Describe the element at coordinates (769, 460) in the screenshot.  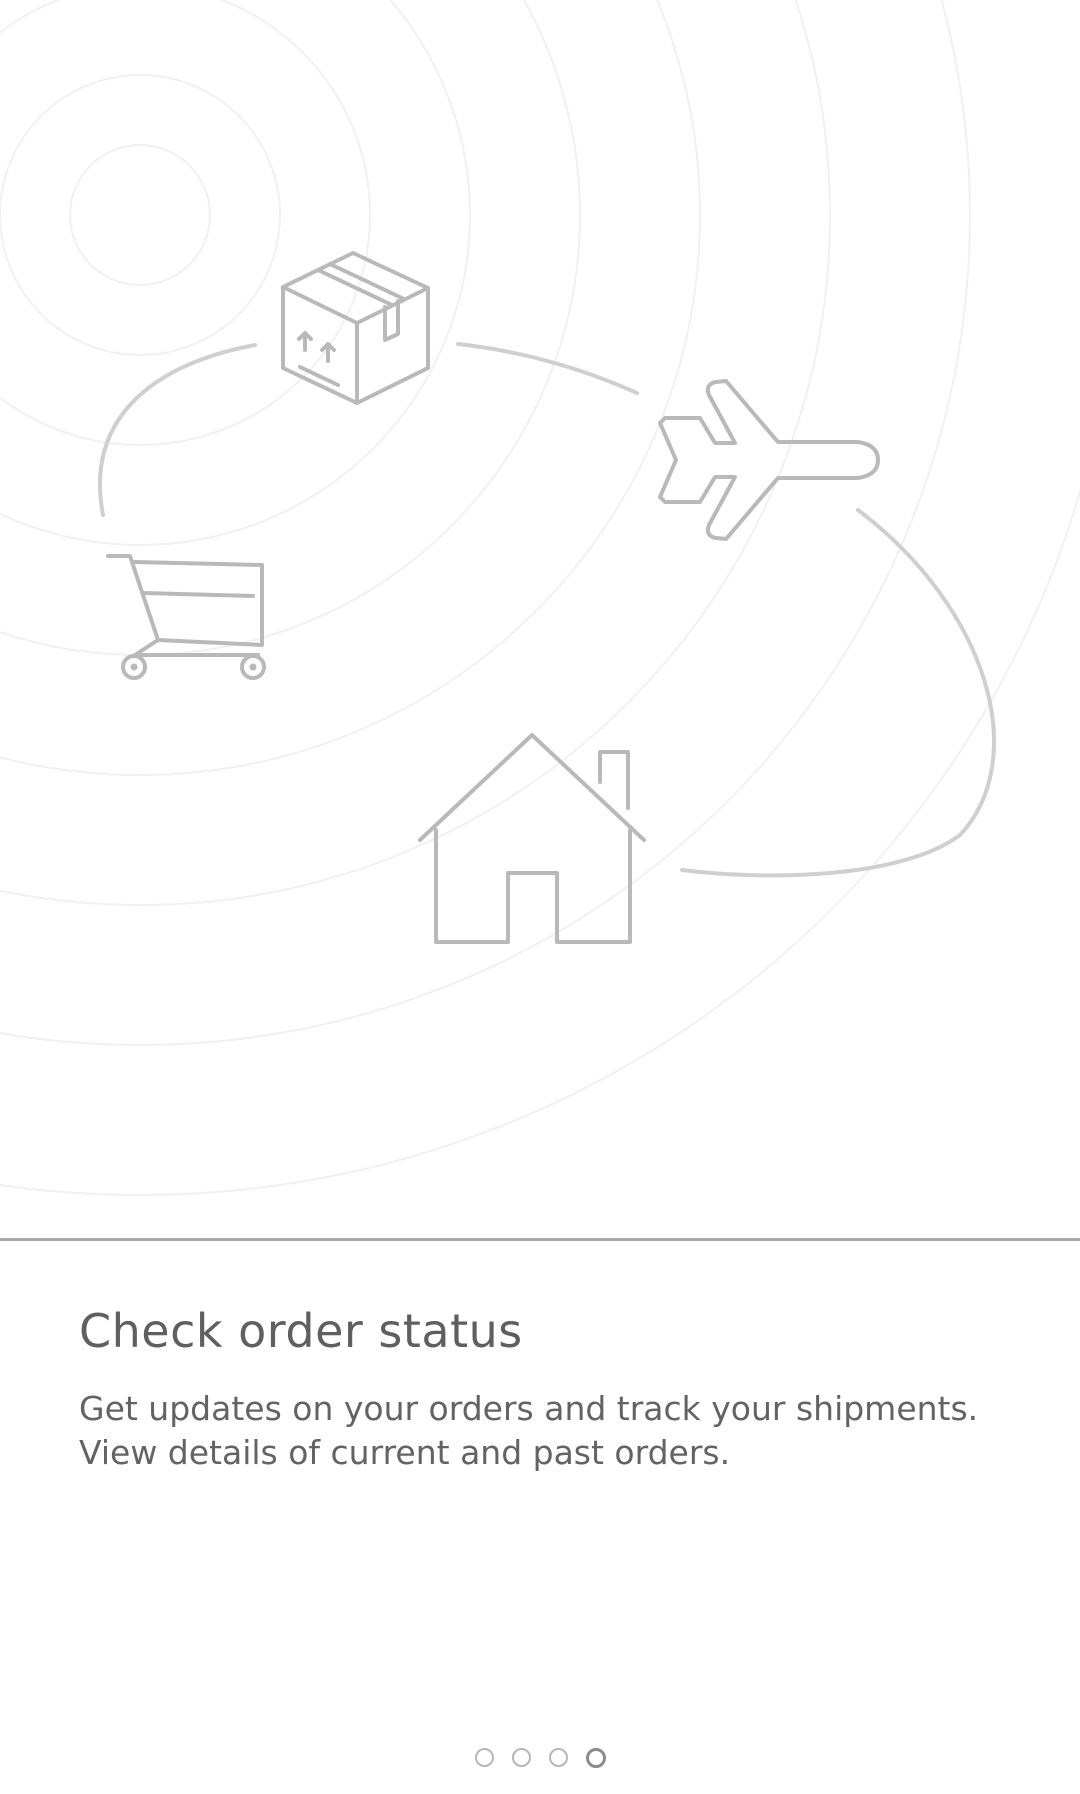
I see `airplane-icon` at that location.